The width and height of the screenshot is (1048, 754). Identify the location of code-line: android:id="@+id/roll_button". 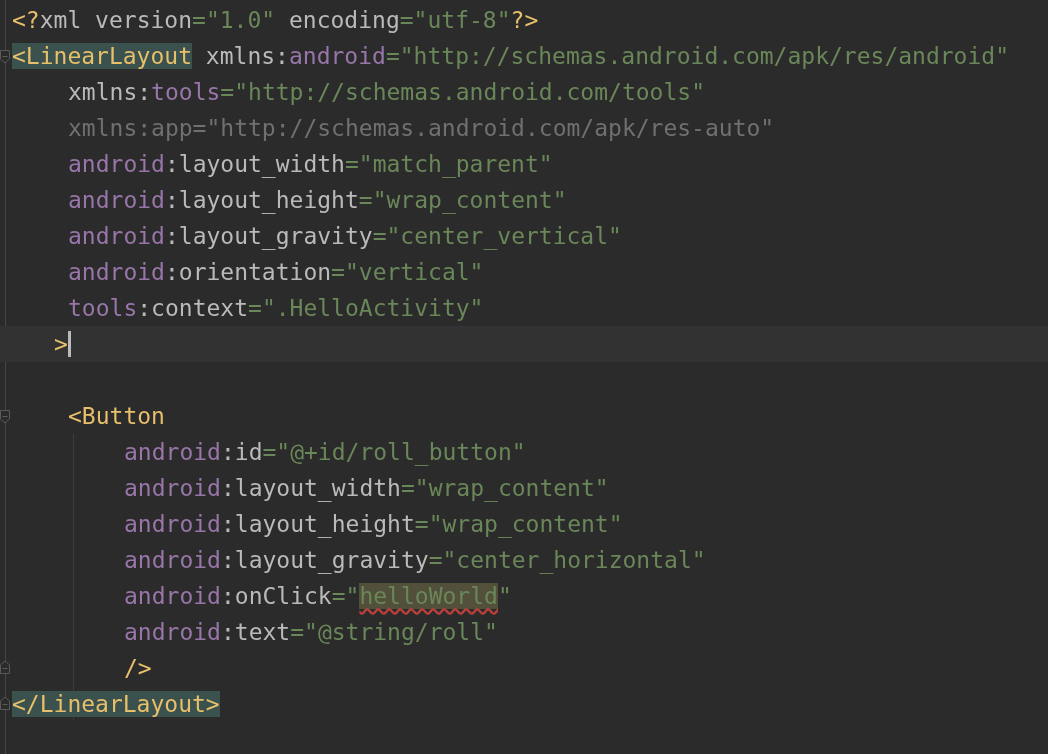
(325, 452).